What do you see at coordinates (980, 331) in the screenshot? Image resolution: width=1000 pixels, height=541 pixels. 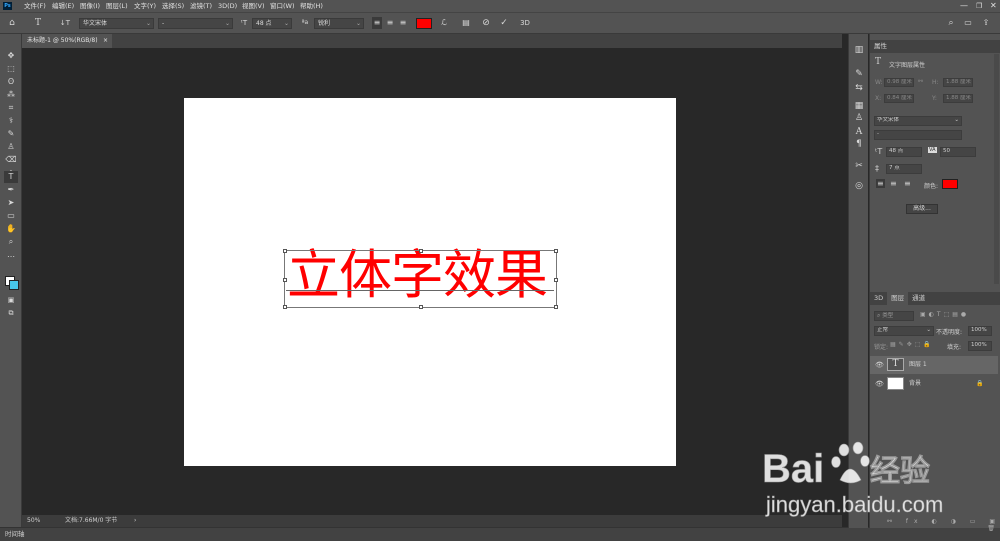 I see `opacity-field: 100%` at bounding box center [980, 331].